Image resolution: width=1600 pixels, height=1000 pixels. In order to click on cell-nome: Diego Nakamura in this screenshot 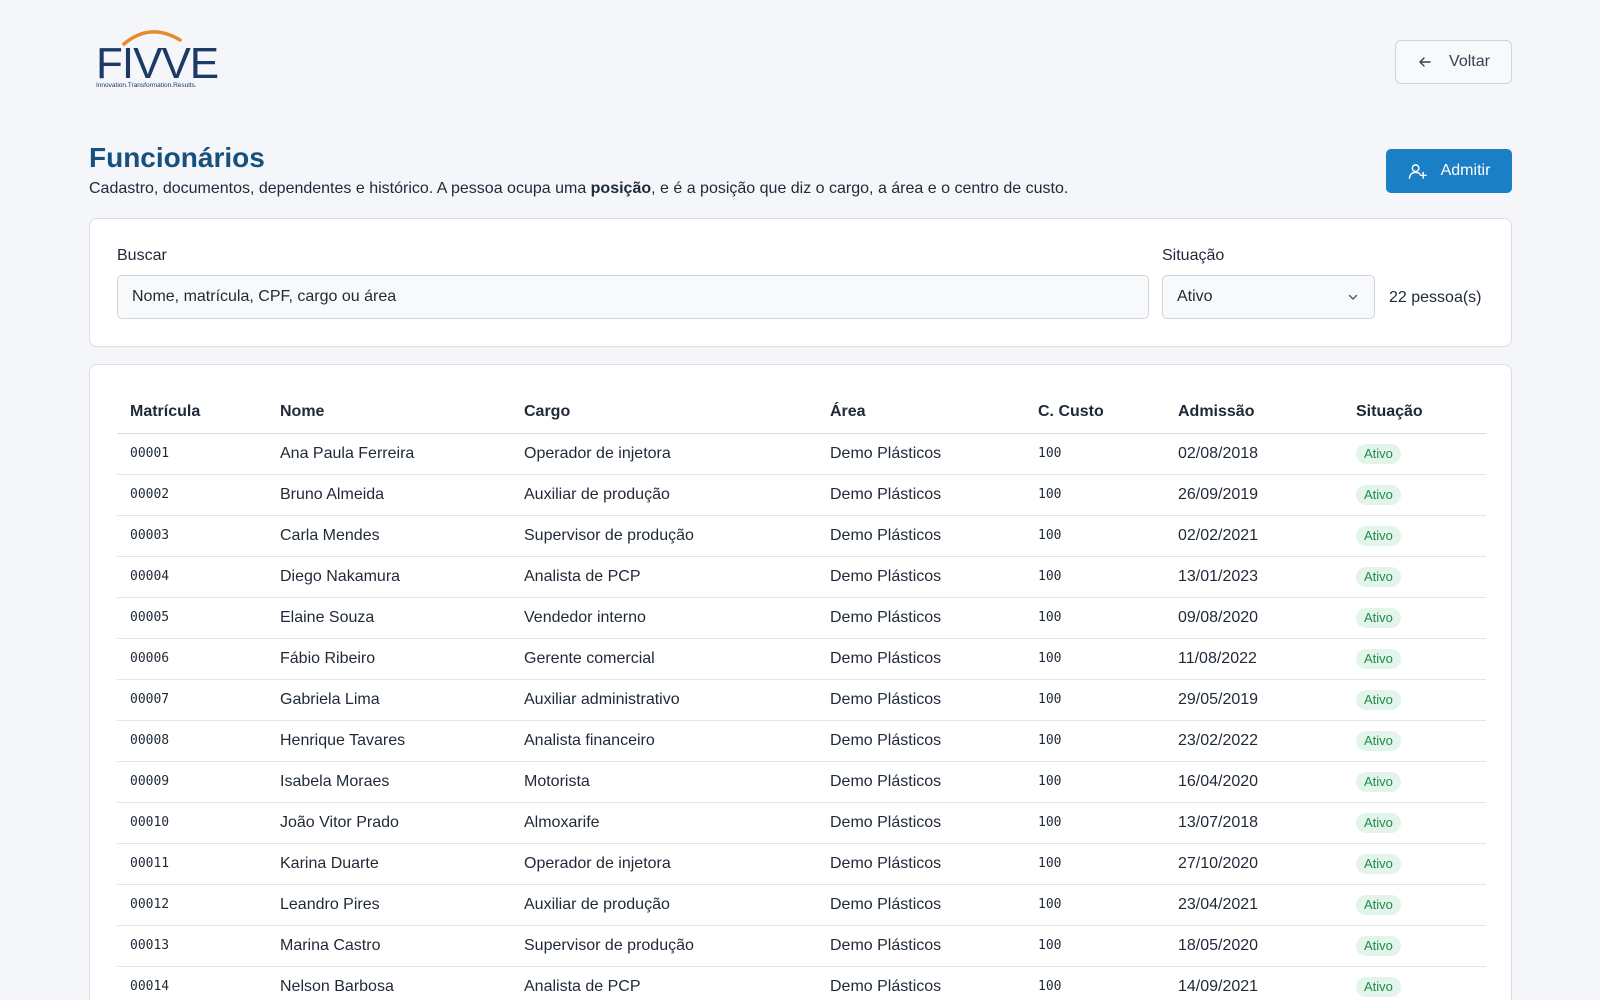, I will do `click(389, 577)`.